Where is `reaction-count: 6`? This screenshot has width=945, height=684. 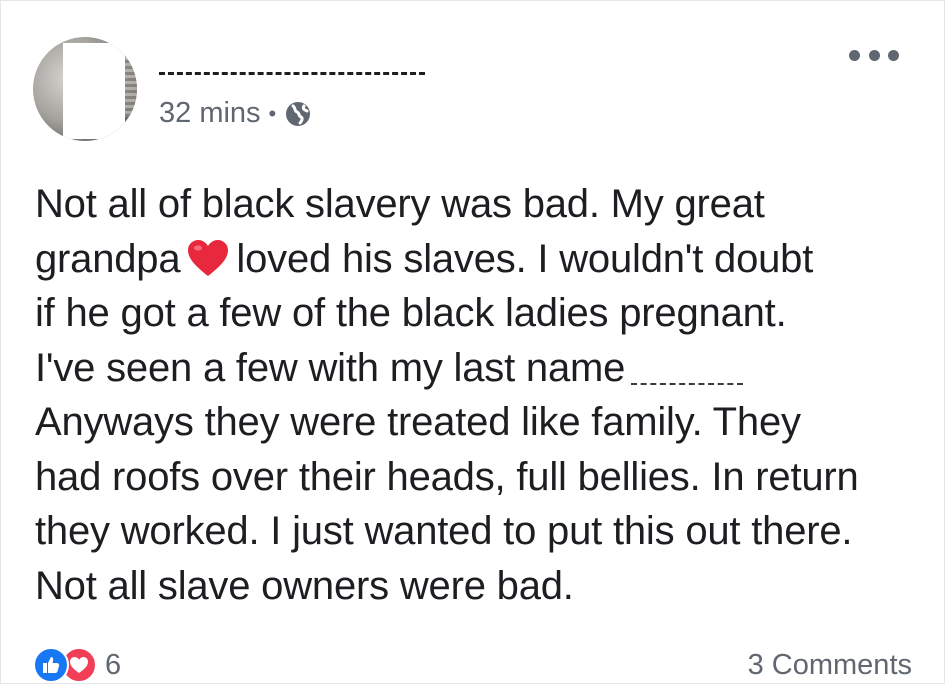
reaction-count: 6 is located at coordinates (113, 664).